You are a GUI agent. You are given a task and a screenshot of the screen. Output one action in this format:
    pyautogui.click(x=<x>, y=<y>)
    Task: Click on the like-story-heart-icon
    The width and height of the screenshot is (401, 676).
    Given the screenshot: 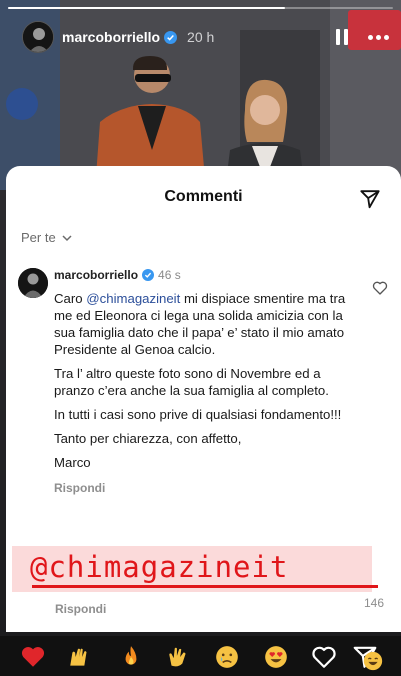 What is the action you would take?
    pyautogui.click(x=324, y=657)
    